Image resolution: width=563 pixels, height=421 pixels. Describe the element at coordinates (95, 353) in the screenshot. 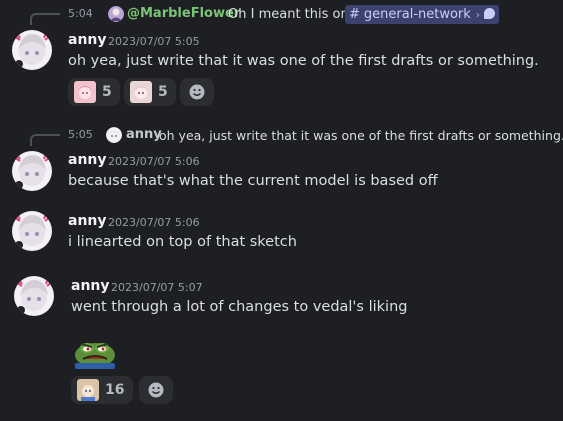

I see `angry-pepe-emoji` at that location.